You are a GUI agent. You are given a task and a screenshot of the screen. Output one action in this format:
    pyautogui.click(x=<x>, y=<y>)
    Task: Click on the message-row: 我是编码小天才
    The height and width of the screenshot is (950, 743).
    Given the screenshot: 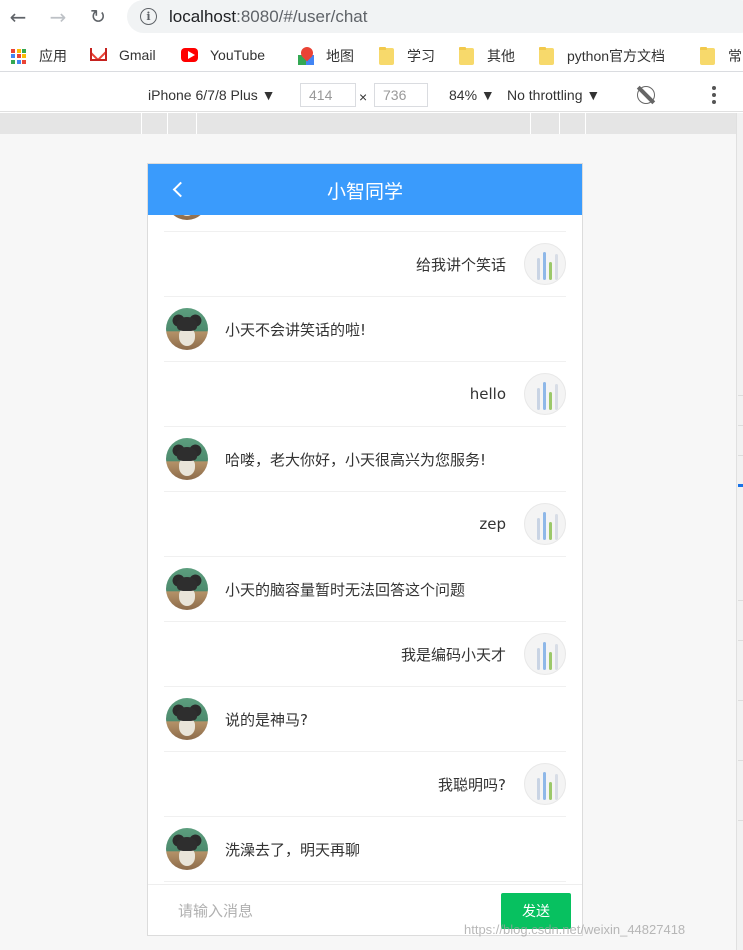 What is the action you would take?
    pyautogui.click(x=365, y=654)
    